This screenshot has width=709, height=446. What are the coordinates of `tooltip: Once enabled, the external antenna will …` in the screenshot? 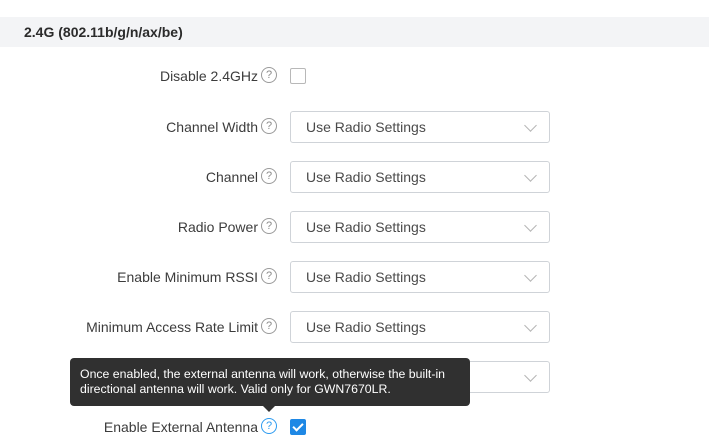 It's located at (270, 382).